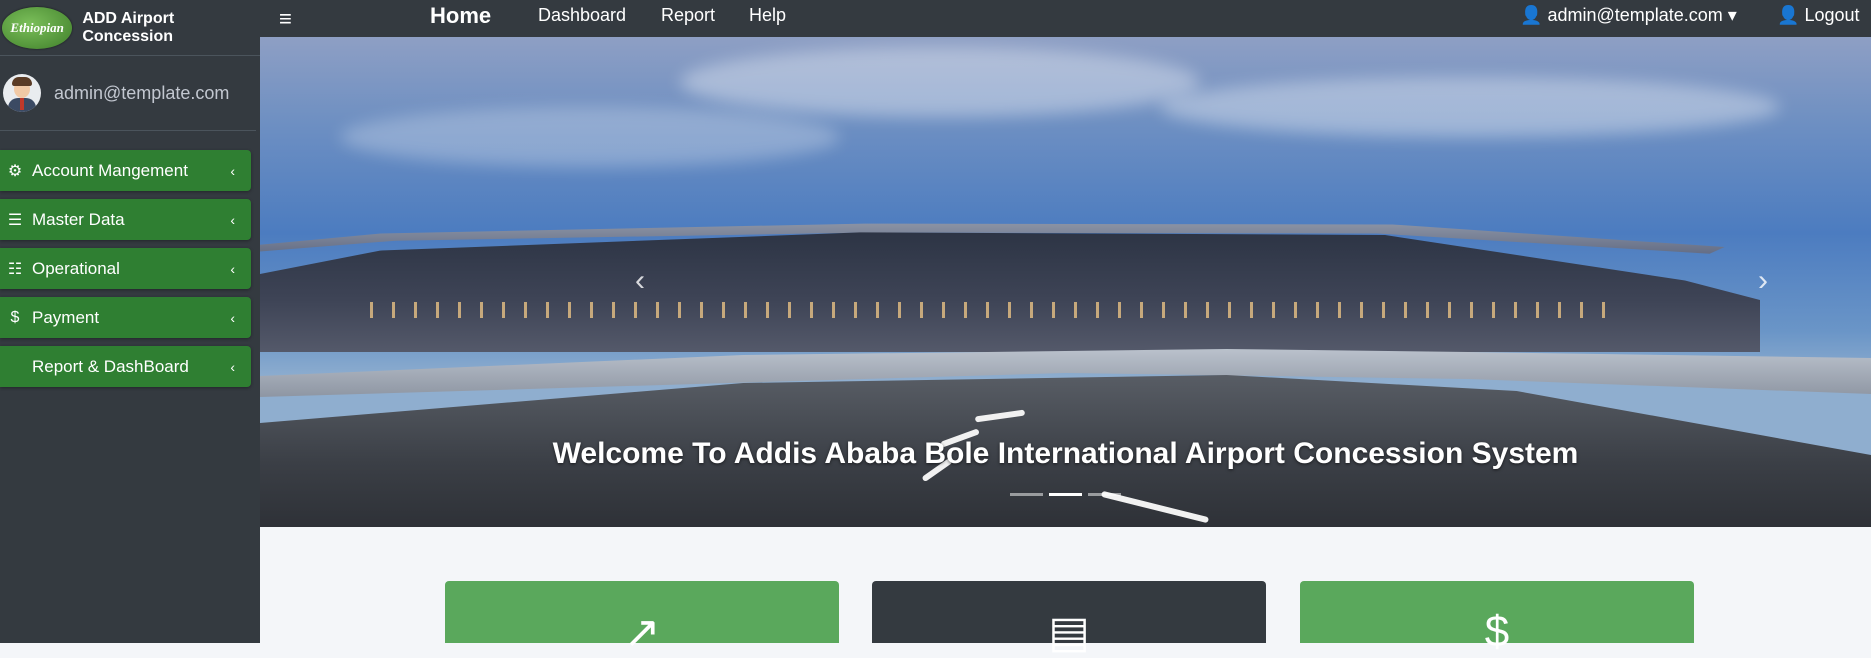  Describe the element at coordinates (1763, 281) in the screenshot. I see `carousel-next-icon: ›` at that location.